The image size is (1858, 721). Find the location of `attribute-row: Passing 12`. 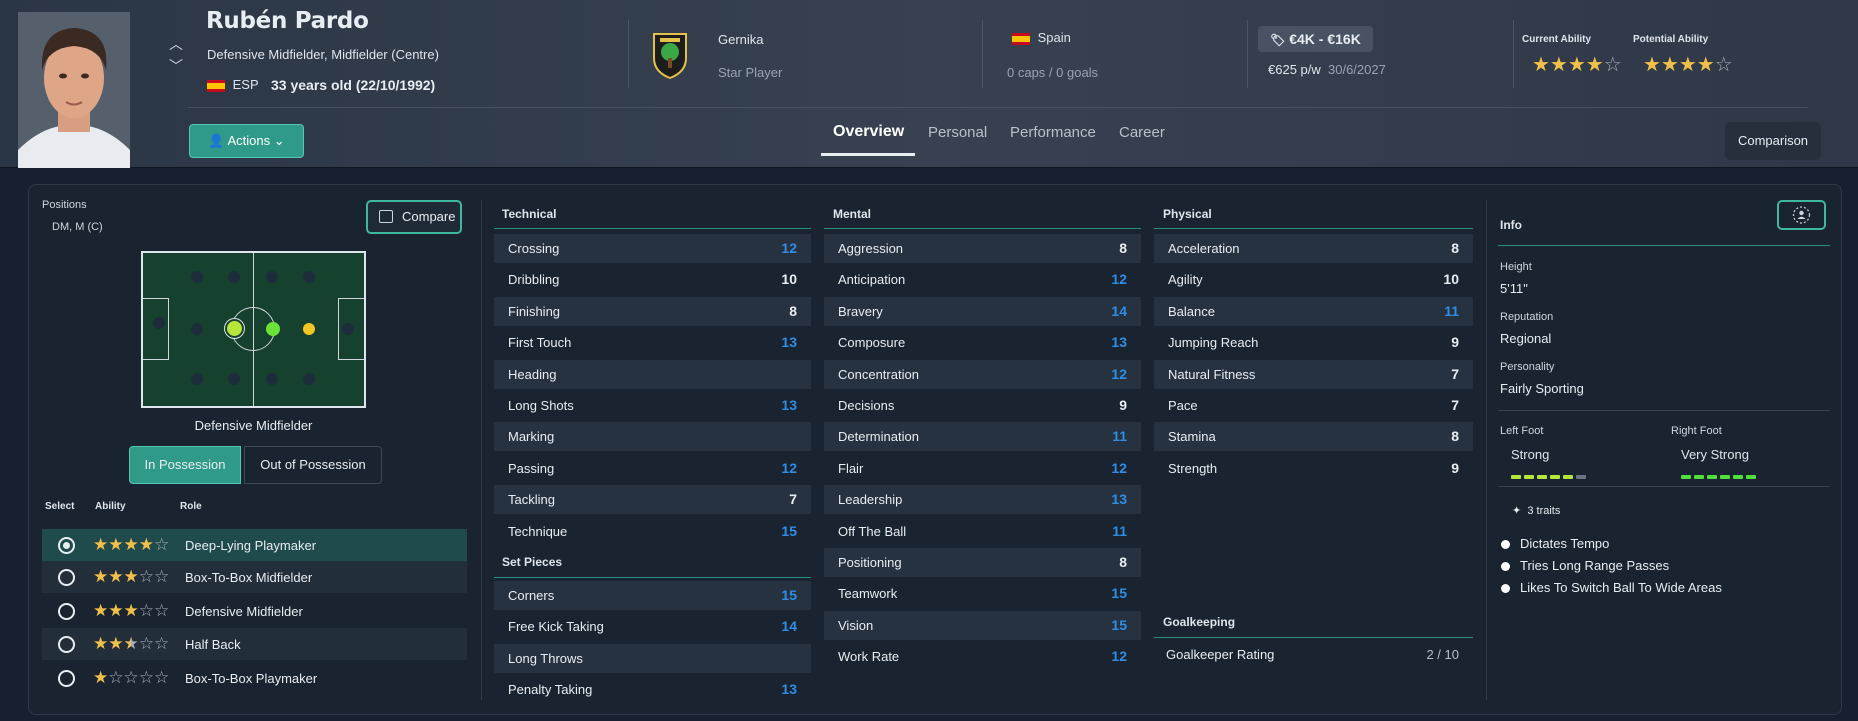

attribute-row: Passing 12 is located at coordinates (652, 468).